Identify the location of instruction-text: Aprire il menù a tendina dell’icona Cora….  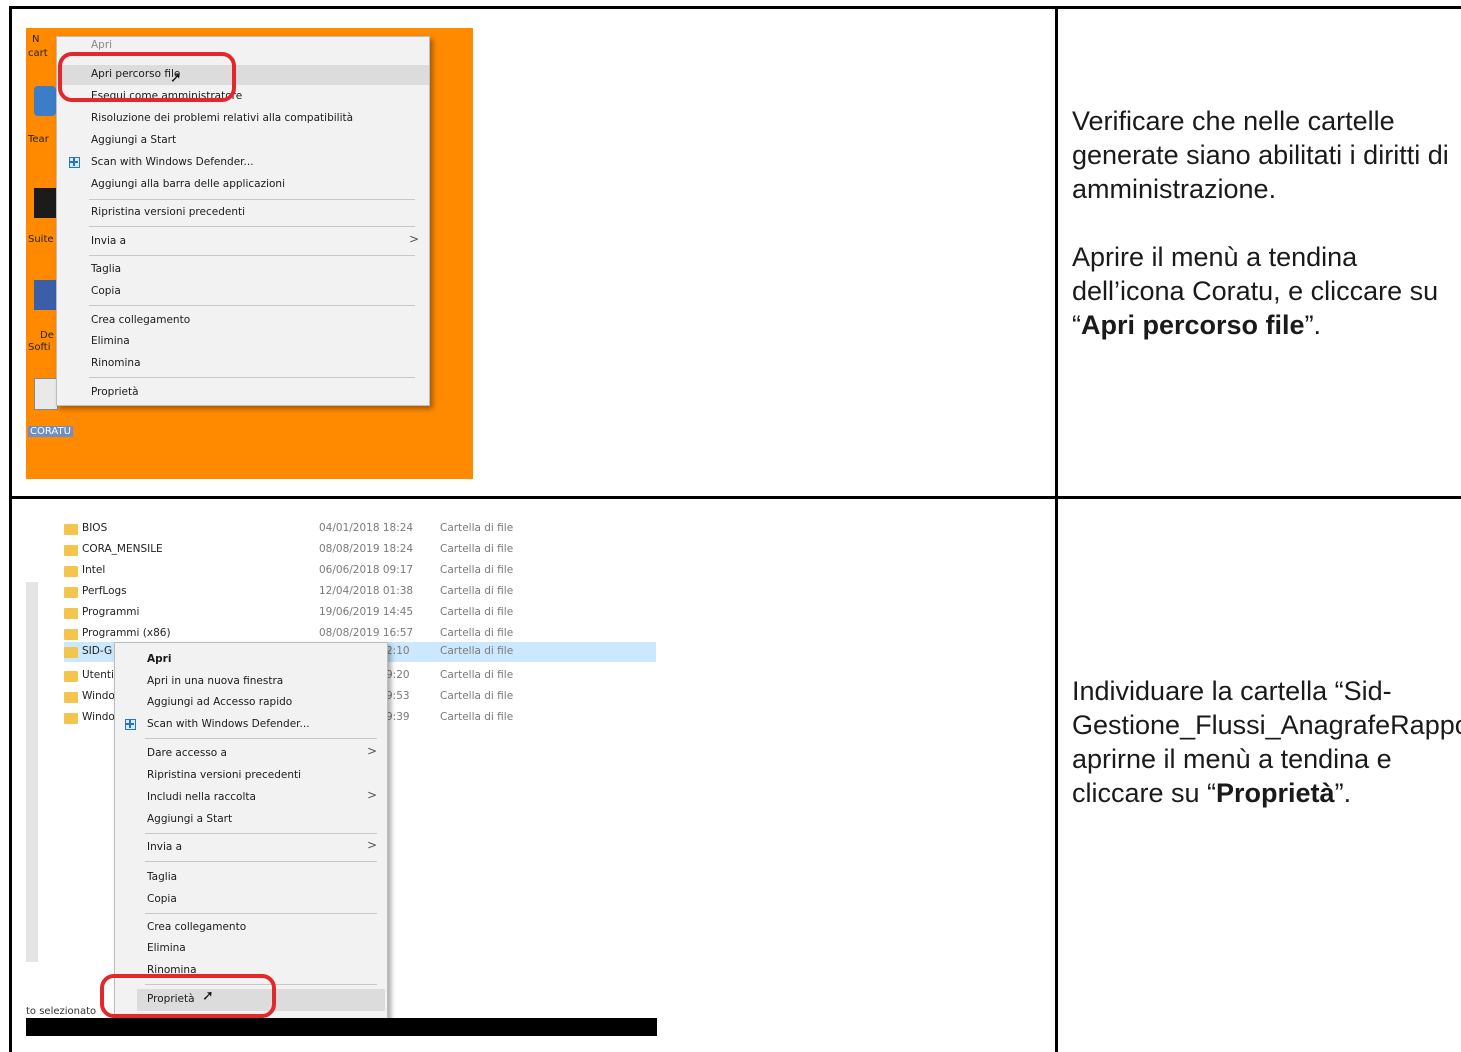
(1264, 291).